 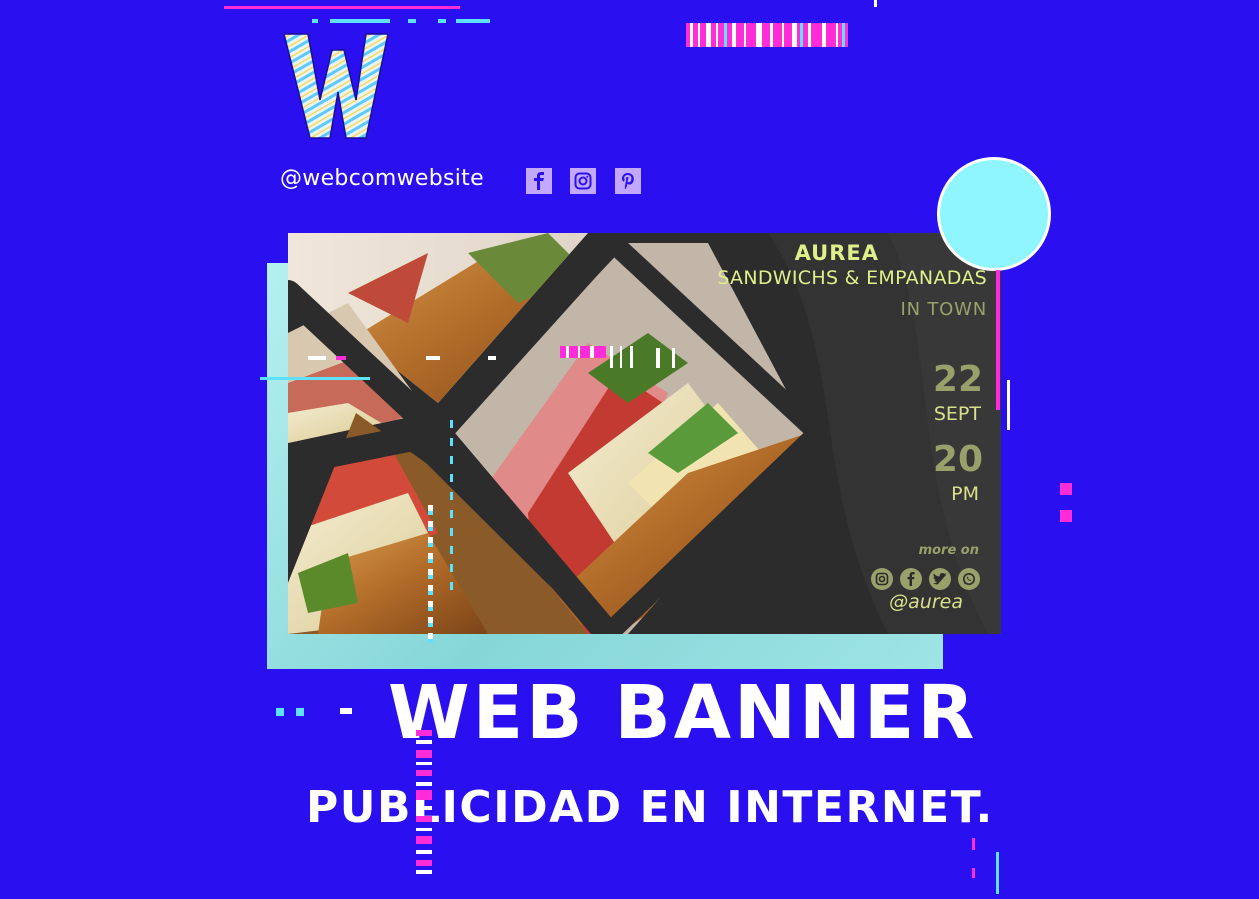 What do you see at coordinates (882, 579) in the screenshot?
I see `banner-instagram-icon` at bounding box center [882, 579].